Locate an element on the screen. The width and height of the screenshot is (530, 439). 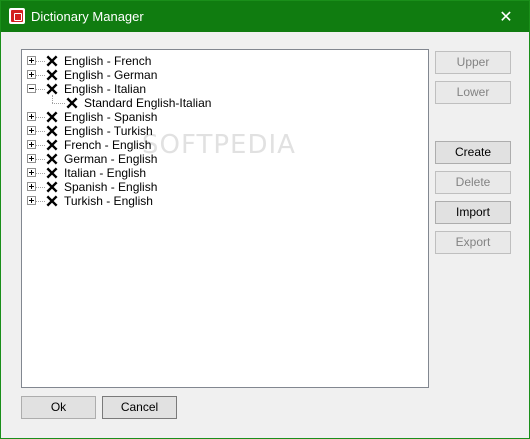
tree-item: German - English is located at coordinates (225, 159).